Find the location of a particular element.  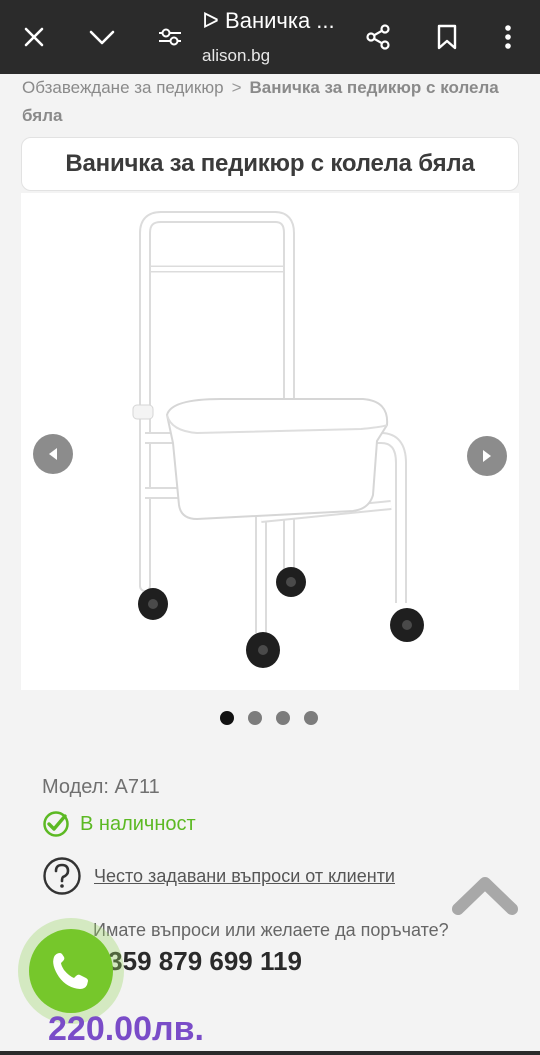

scroll-to-top-button is located at coordinates (485, 895).